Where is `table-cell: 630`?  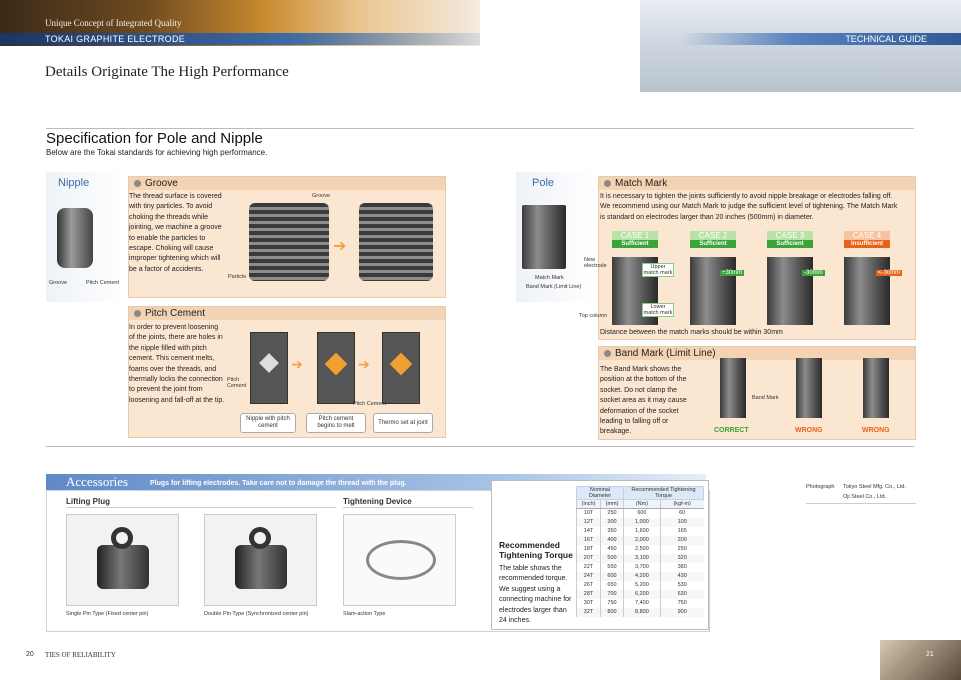 table-cell: 630 is located at coordinates (681, 594).